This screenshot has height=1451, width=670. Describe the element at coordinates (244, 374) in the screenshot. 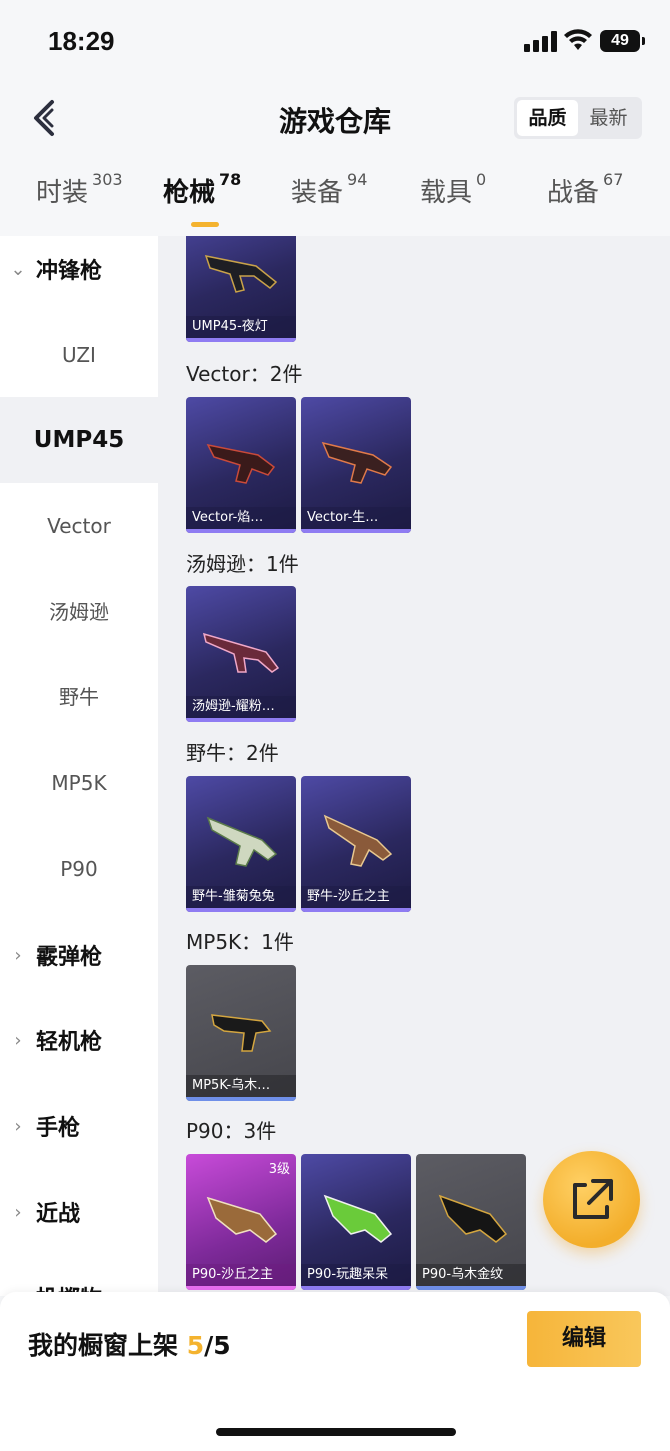

I see `group-header: Vector：2件` at that location.